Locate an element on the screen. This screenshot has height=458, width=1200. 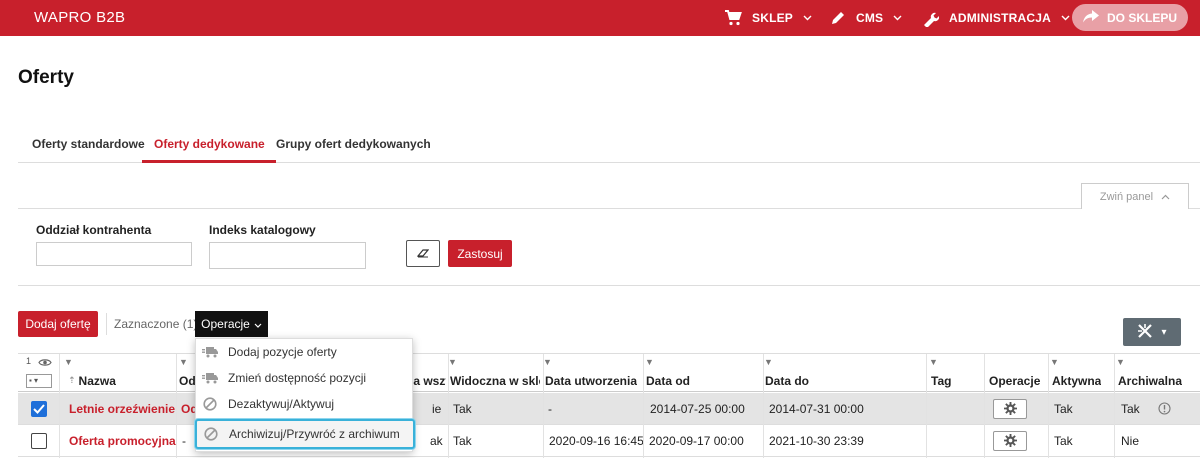
operations-label: Operacje is located at coordinates (225, 324).